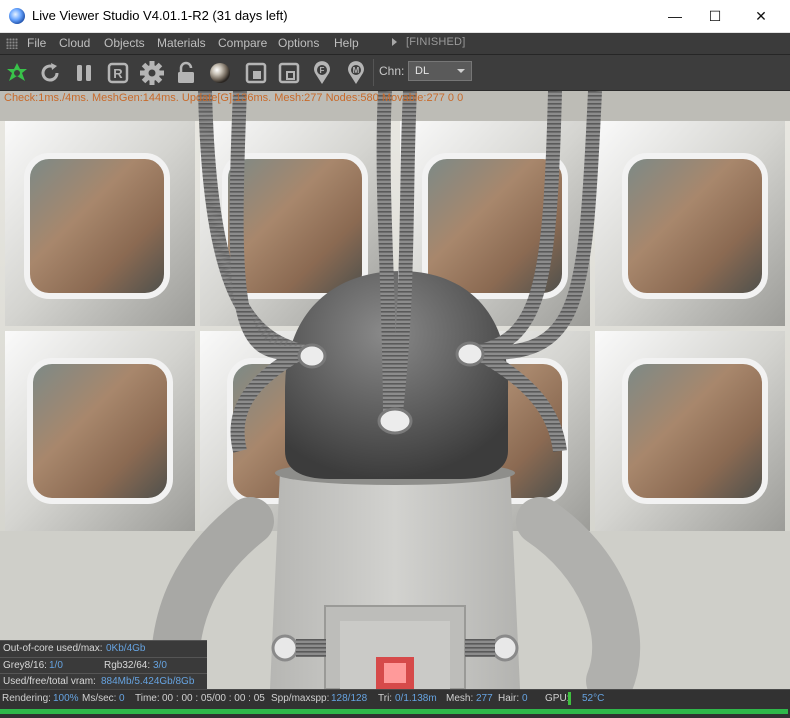 This screenshot has height=718, width=790. I want to click on pause-icon, so click(84, 73).